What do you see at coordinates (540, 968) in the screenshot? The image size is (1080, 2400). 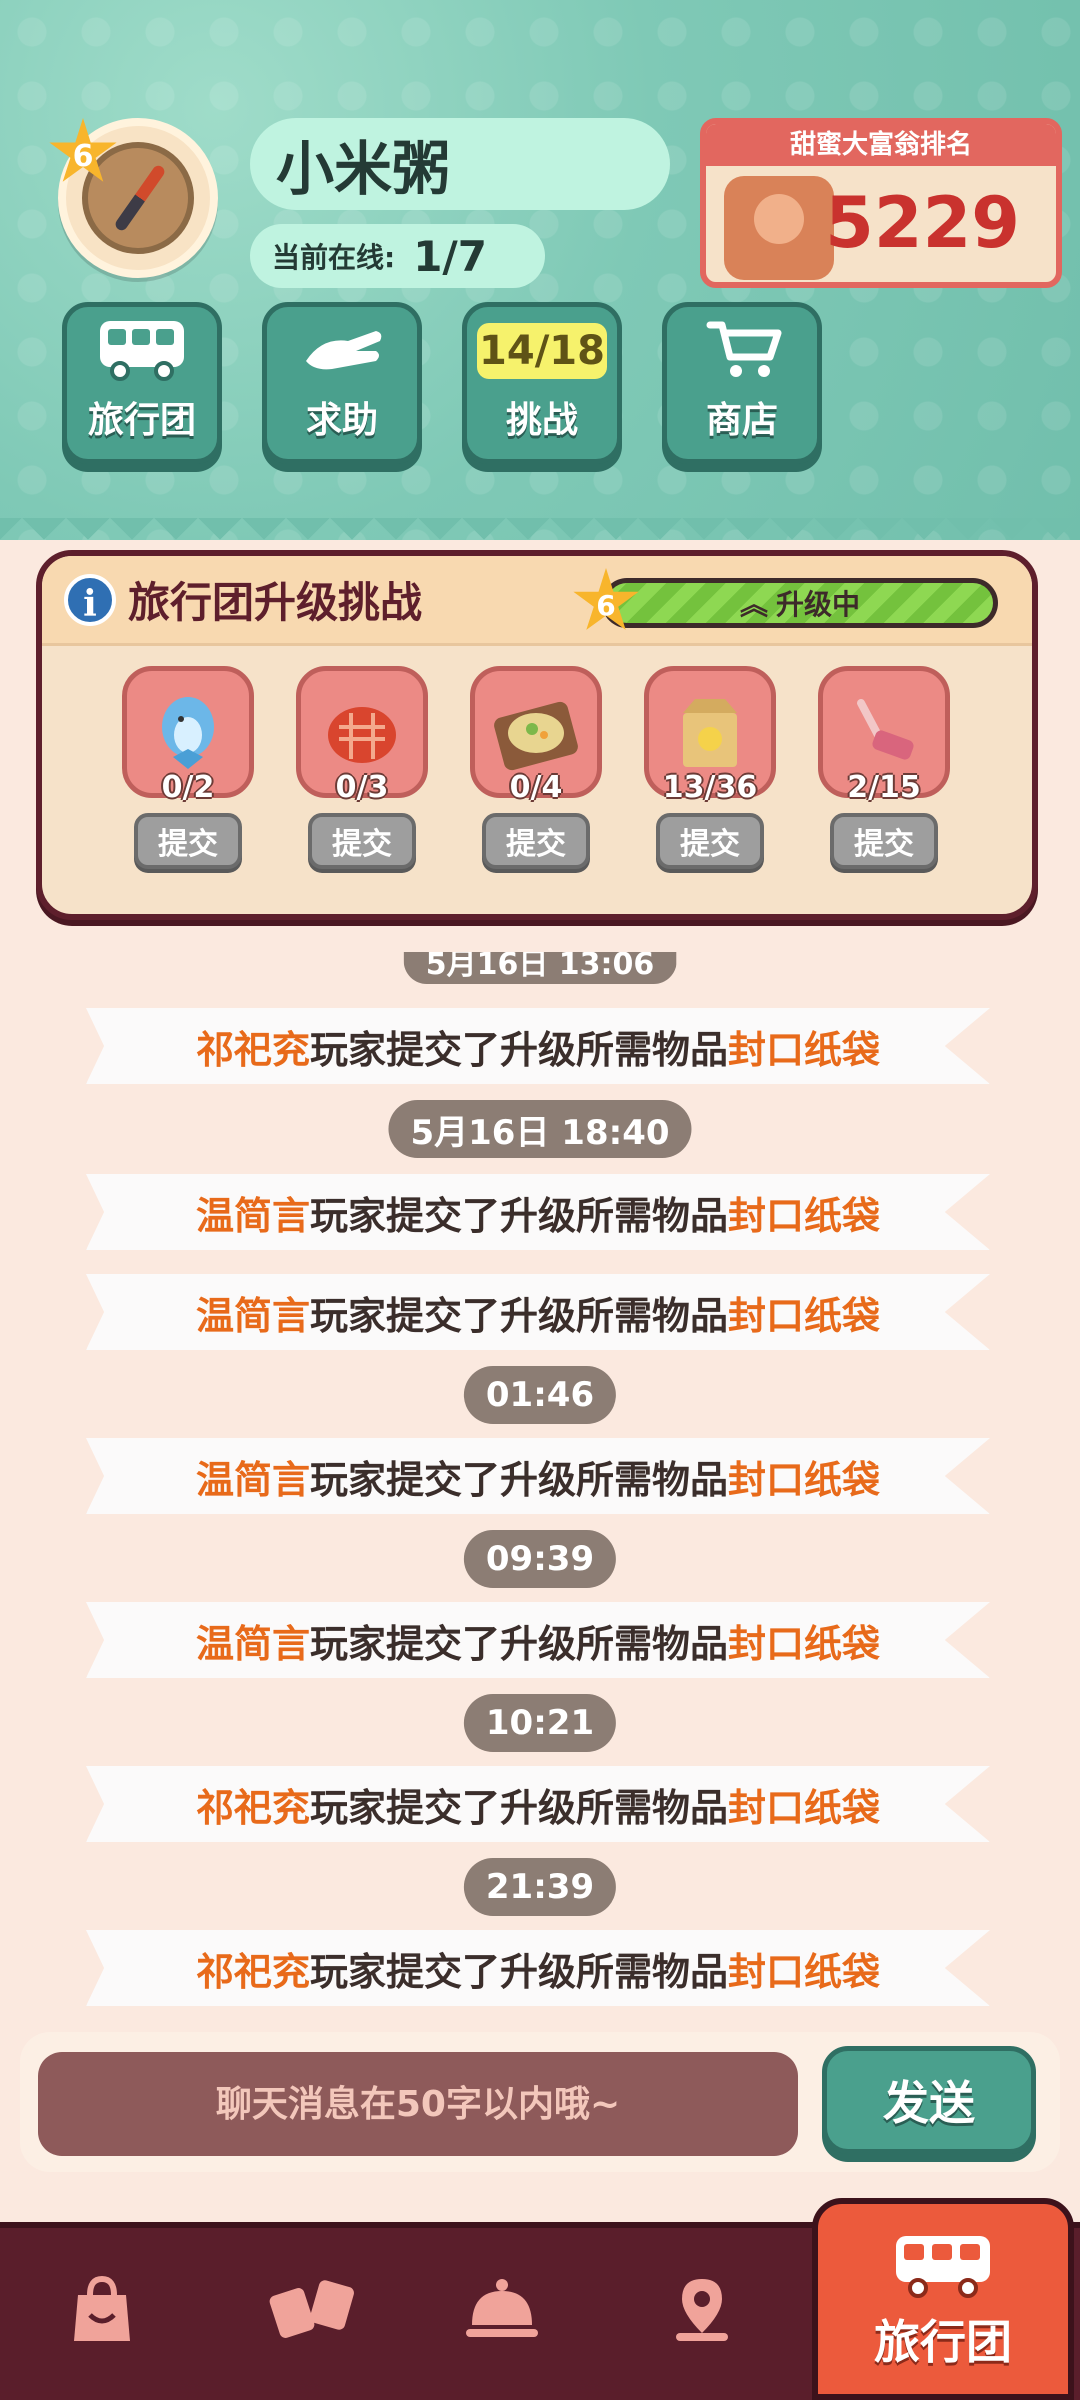 I see `timestamp: 5月16日 13:06` at bounding box center [540, 968].